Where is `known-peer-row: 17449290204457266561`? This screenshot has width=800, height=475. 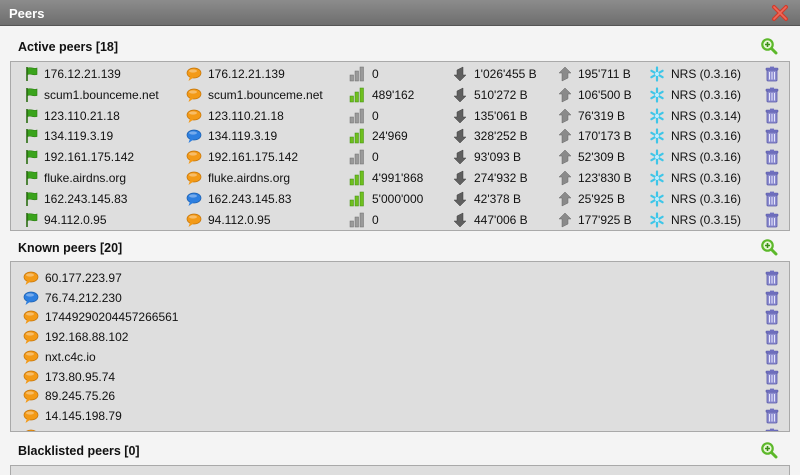
known-peer-row: 17449290204457266561 is located at coordinates (400, 317).